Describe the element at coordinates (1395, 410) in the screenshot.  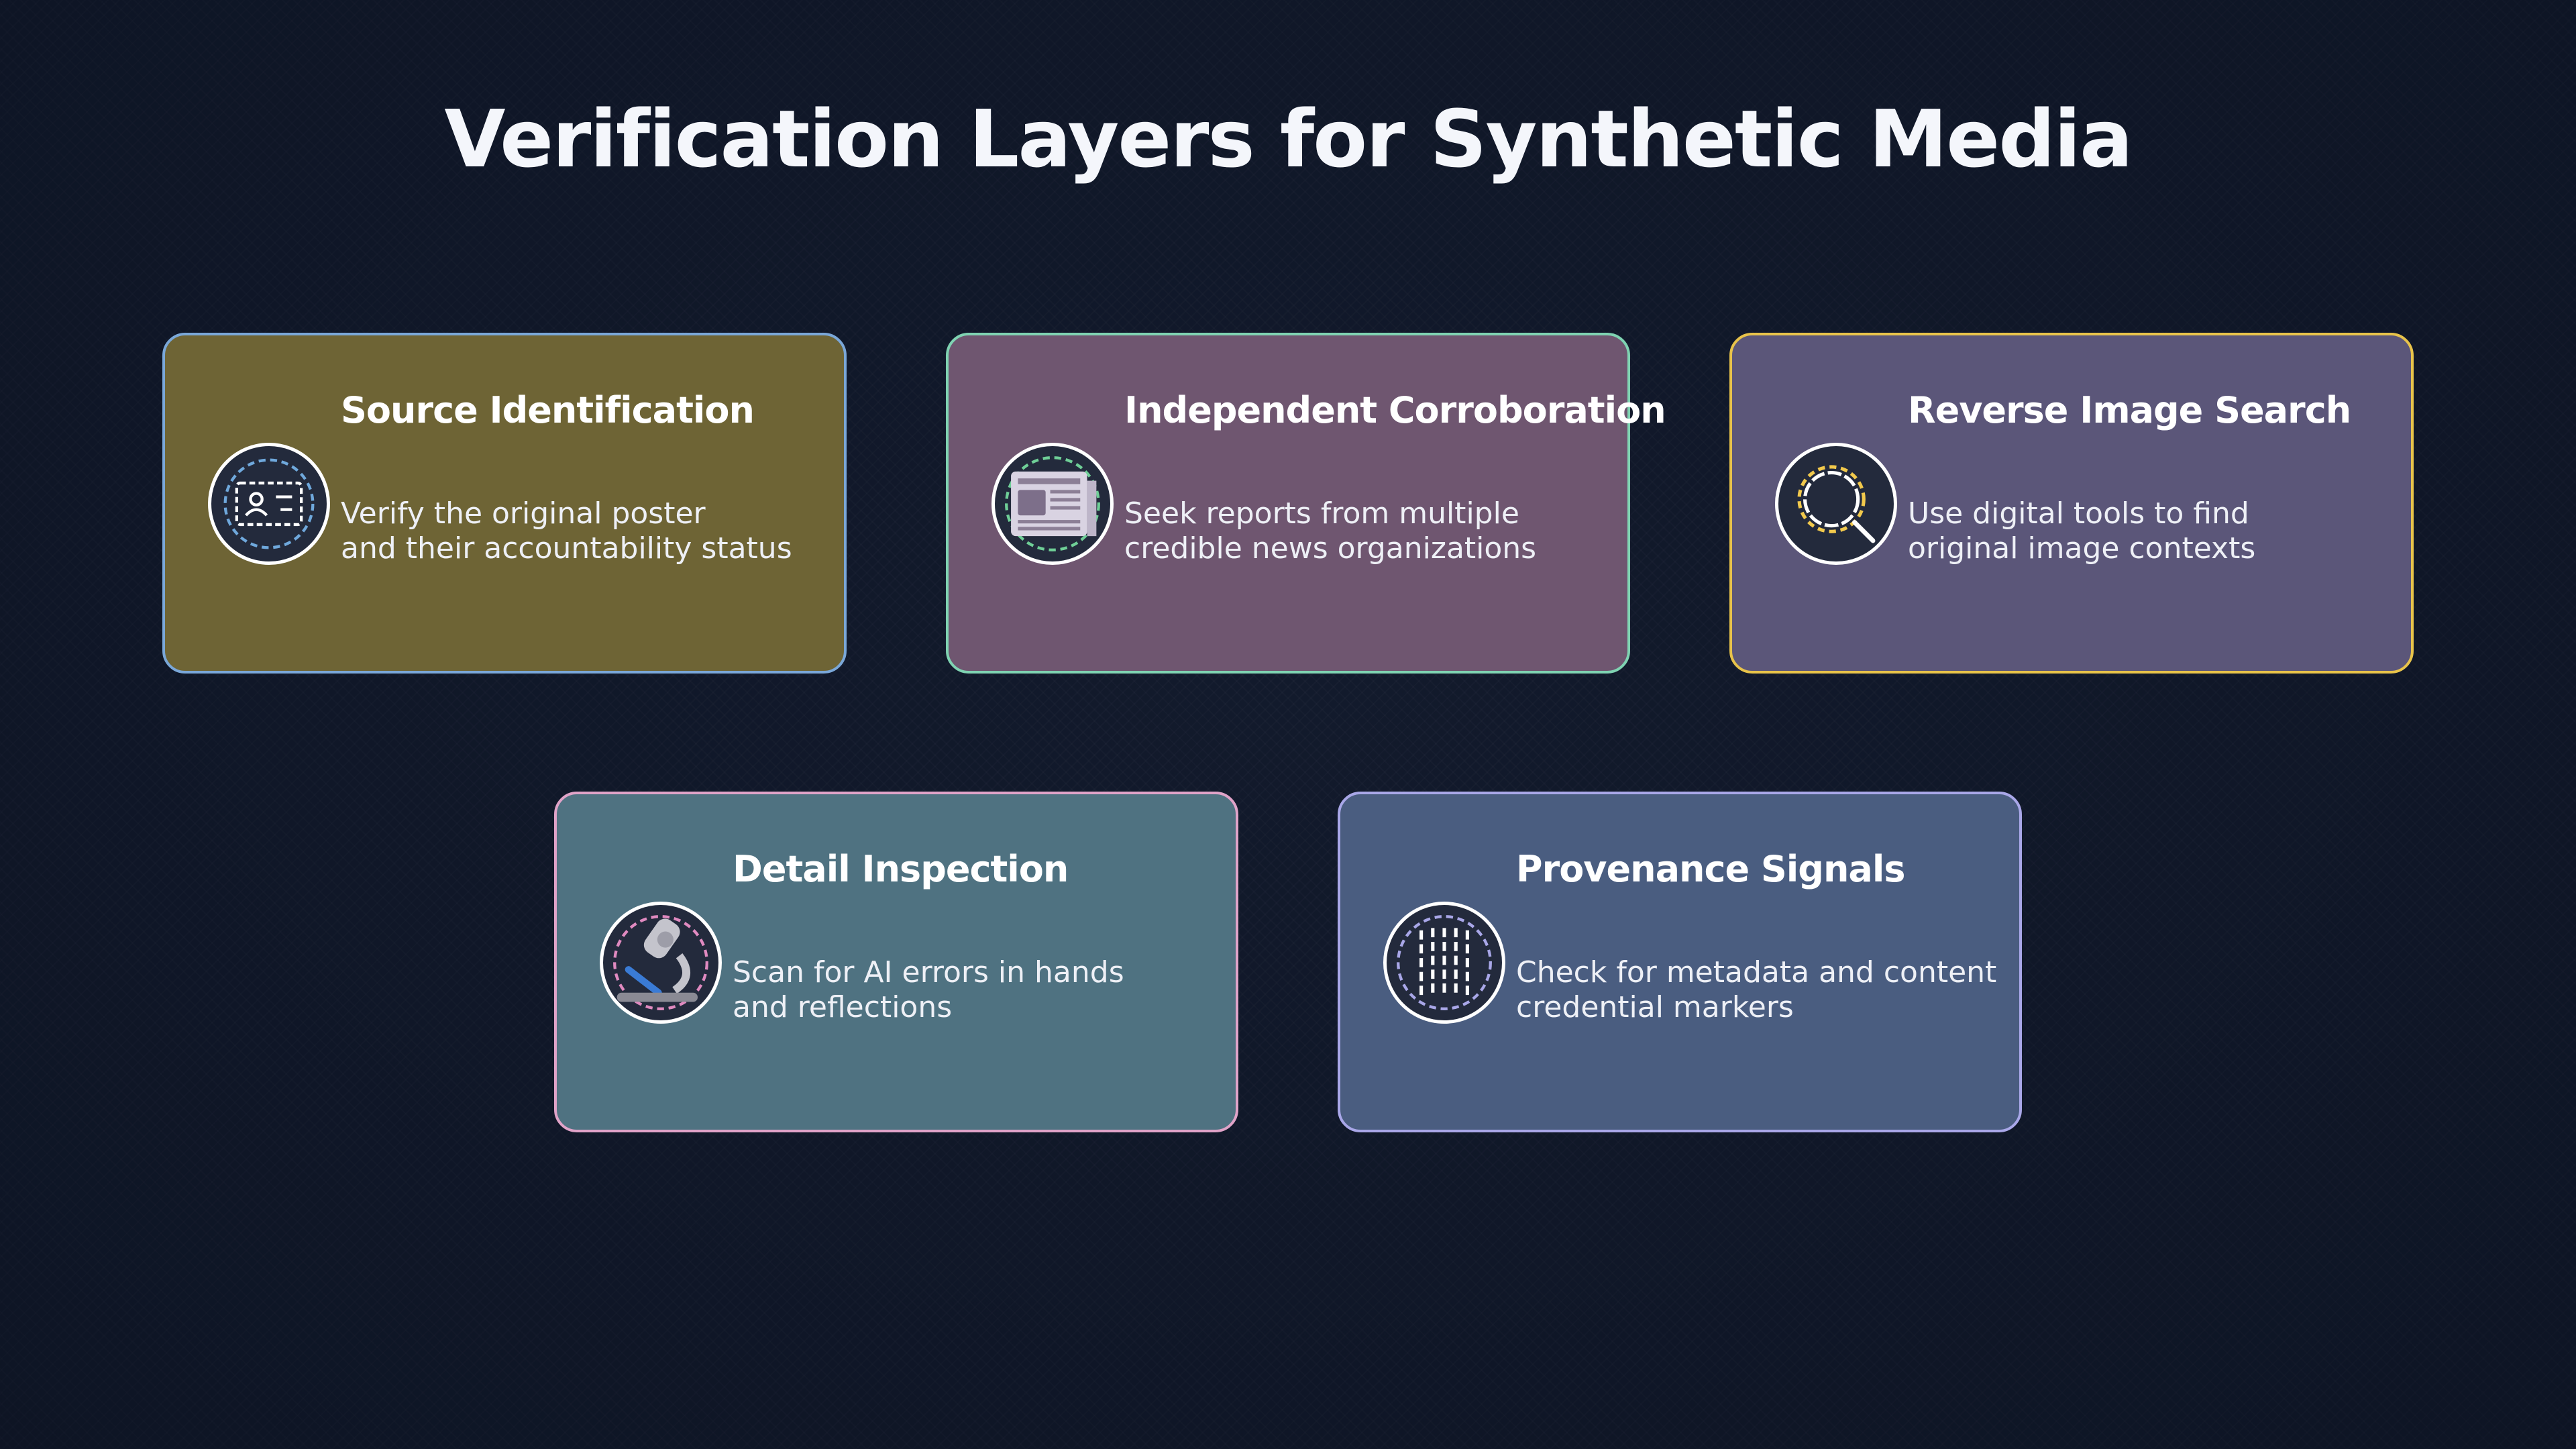
I see `card-title: Independent Corroboration` at that location.